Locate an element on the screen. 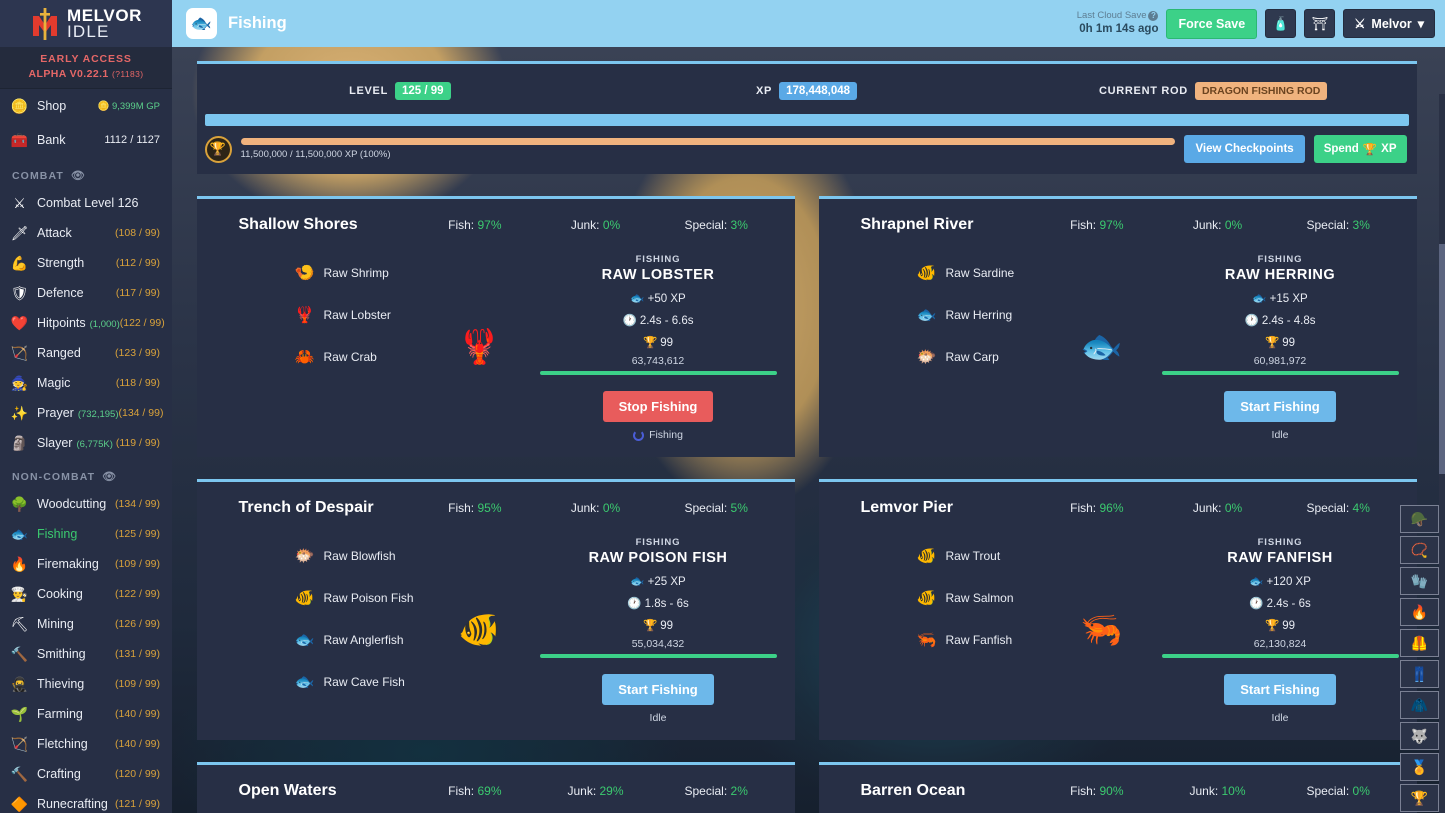 Image resolution: width=1445 pixels, height=813 pixels. stat-key: Special: is located at coordinates (707, 791).